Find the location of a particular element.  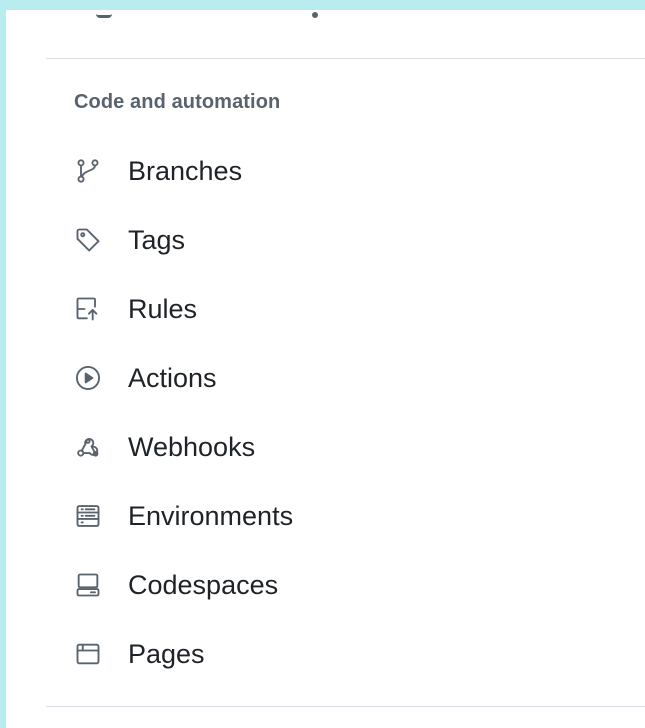

sidebar-item-webhooks: Webhooks is located at coordinates (282, 447).